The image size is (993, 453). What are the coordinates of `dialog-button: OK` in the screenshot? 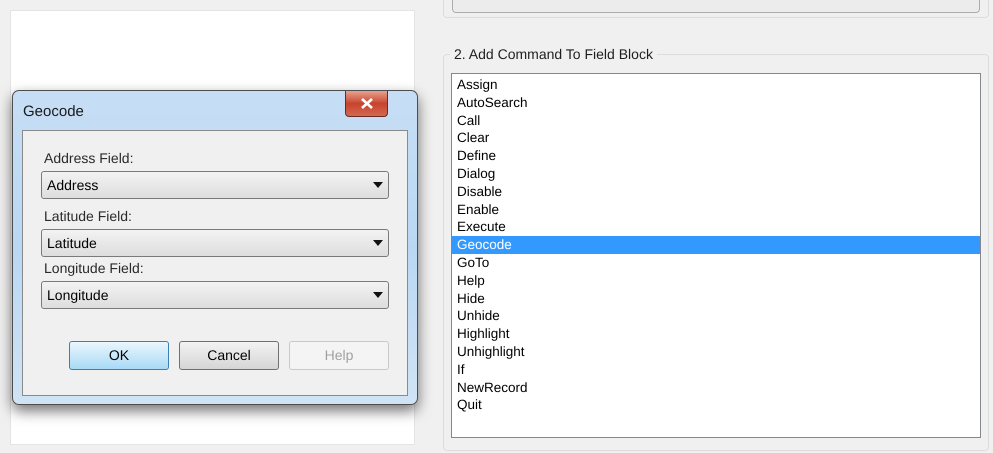 It's located at (119, 355).